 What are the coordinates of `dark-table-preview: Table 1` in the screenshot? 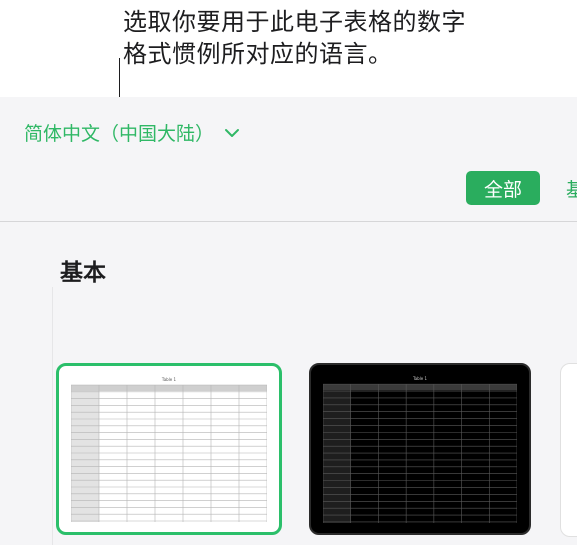 It's located at (420, 449).